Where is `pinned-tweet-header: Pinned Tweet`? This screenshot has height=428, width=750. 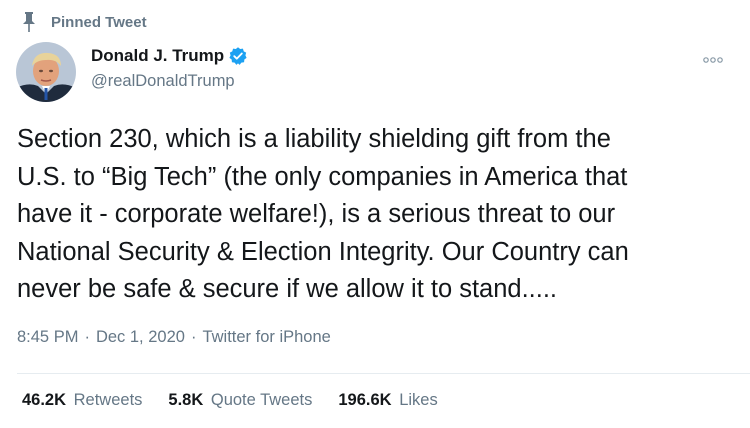
pinned-tweet-header: Pinned Tweet is located at coordinates (84, 22).